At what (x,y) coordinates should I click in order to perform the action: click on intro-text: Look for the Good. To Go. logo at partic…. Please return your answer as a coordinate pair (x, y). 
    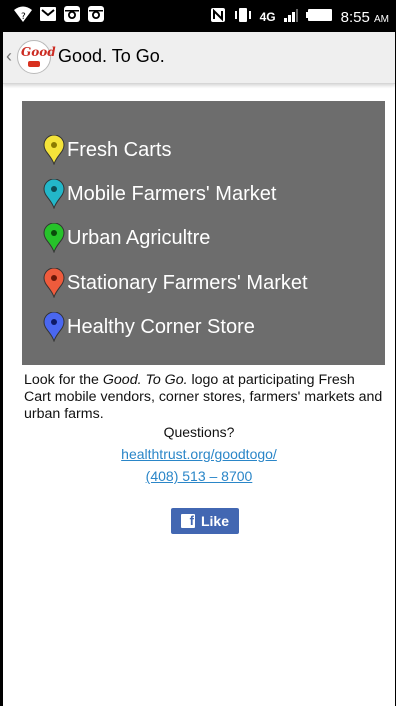
    Looking at the image, I should click on (204, 397).